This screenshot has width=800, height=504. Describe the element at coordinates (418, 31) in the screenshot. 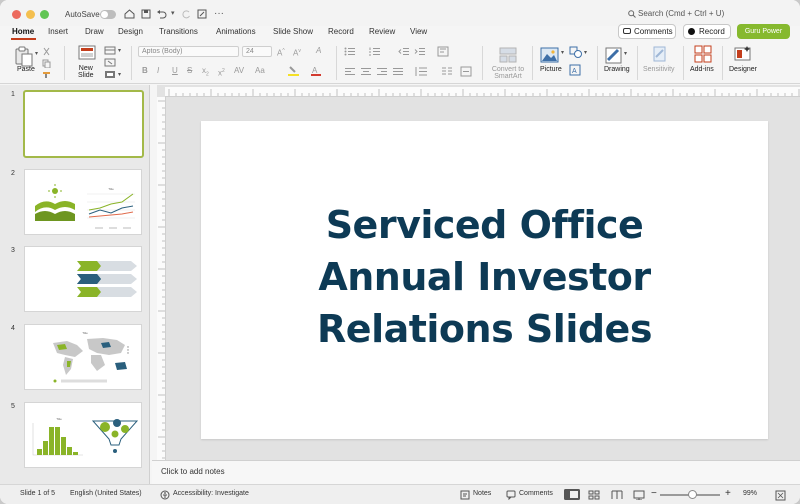

I see `tab-view: View` at that location.